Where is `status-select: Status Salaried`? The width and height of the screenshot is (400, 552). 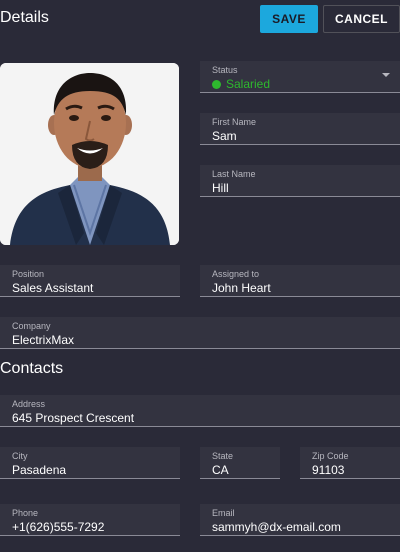 status-select: Status Salaried is located at coordinates (300, 77).